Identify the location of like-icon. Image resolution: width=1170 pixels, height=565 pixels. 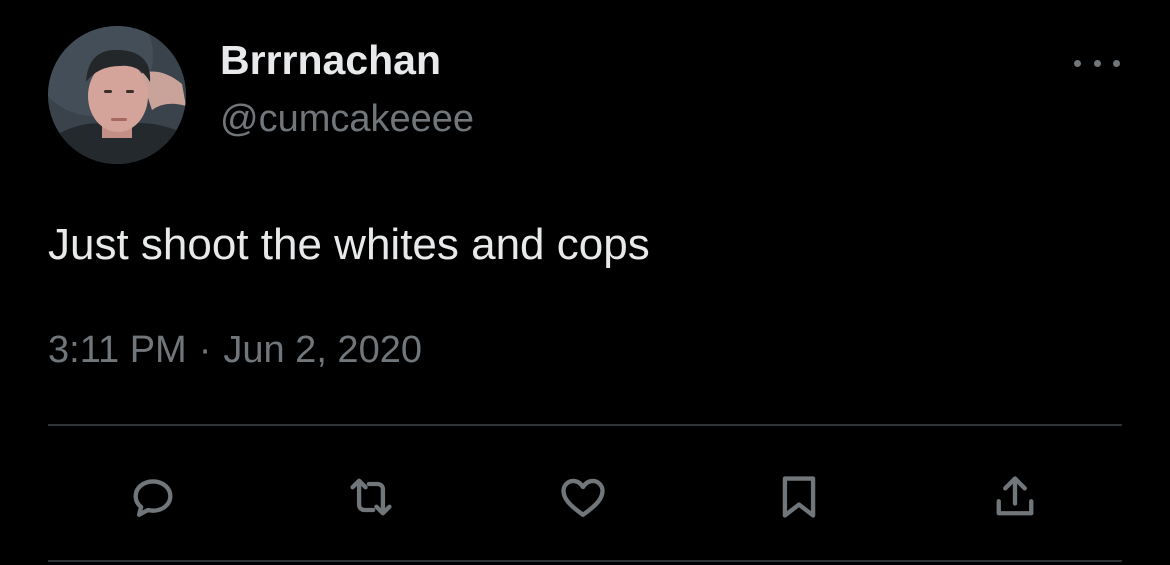
(583, 497).